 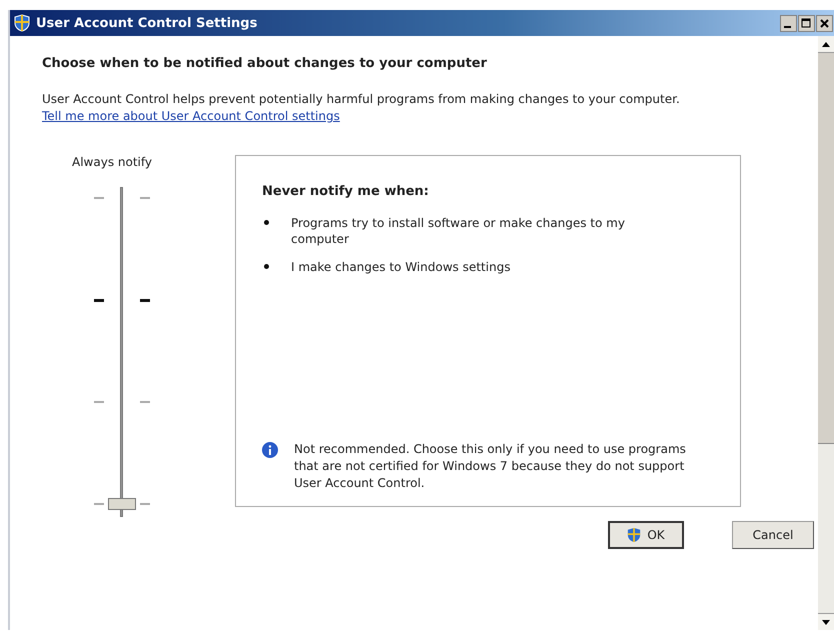 What do you see at coordinates (490, 466) in the screenshot?
I see `warning-note: Not recommended. Choose this only if you need to use programs that are not certified for Windows 7 because they do not support User Account Control.` at bounding box center [490, 466].